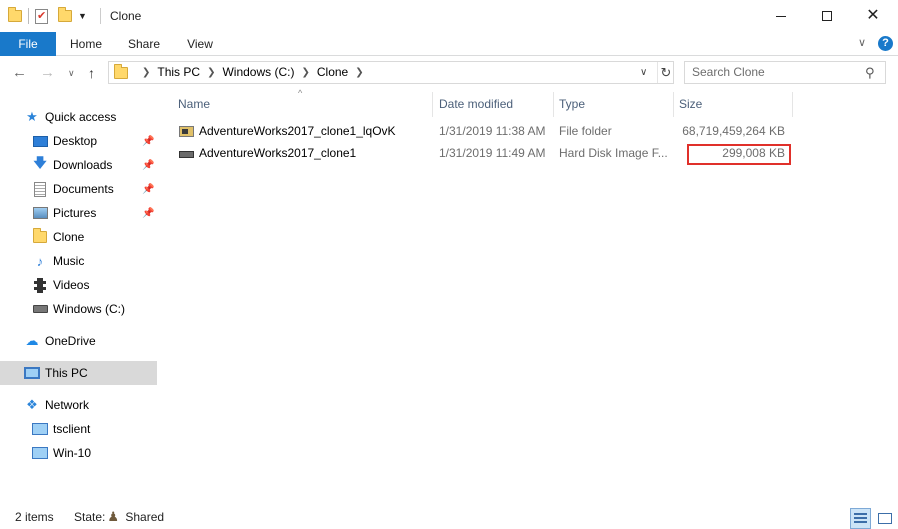 The image size is (898, 529). I want to click on sidebar-item-win-10: Win-10, so click(94, 453).